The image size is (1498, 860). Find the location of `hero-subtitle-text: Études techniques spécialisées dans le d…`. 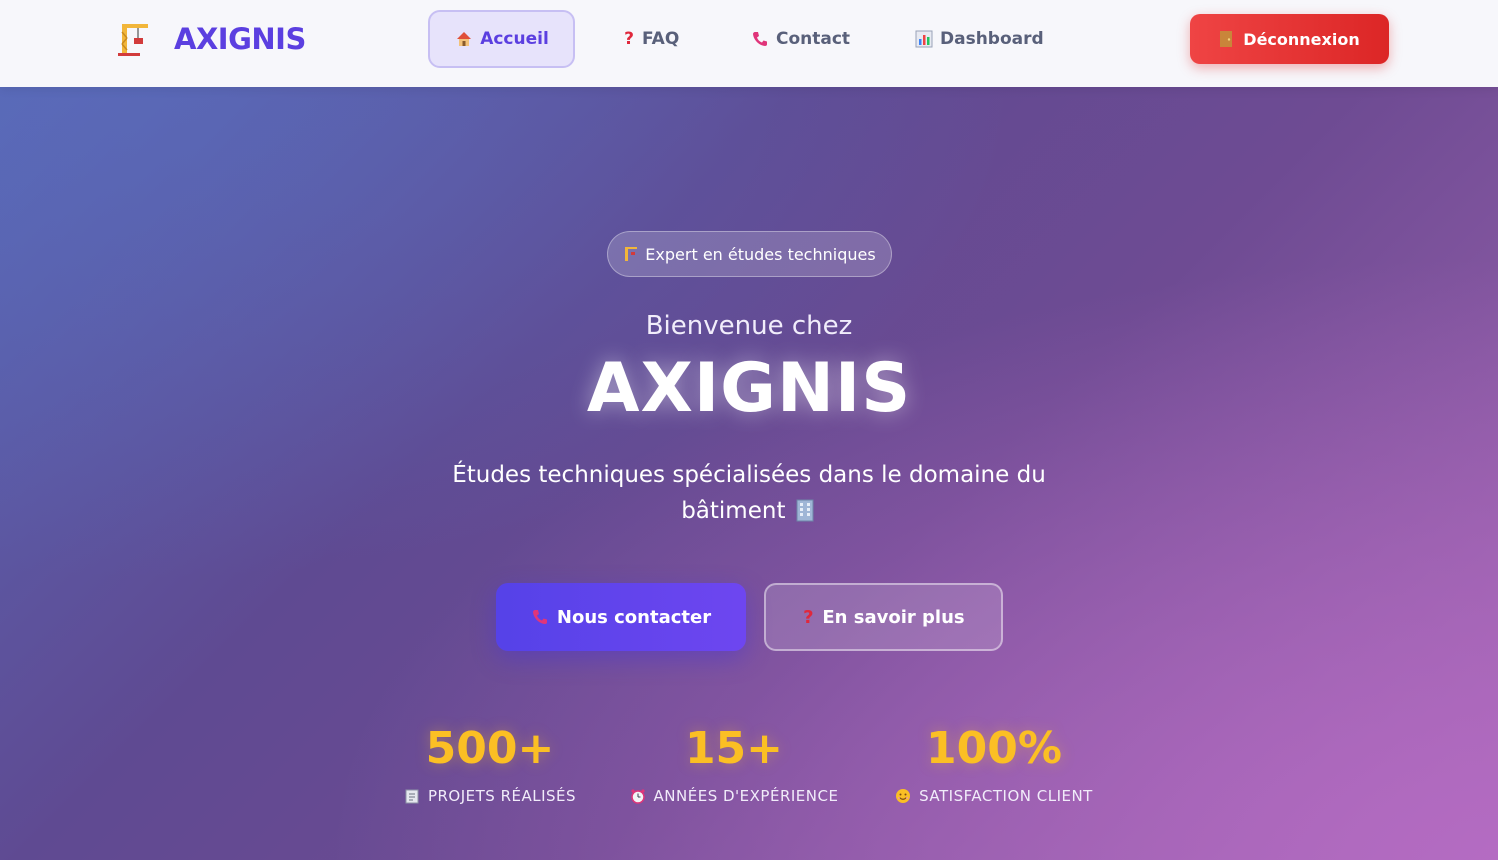

hero-subtitle-text: Études techniques spécialisées dans le d… is located at coordinates (749, 493).